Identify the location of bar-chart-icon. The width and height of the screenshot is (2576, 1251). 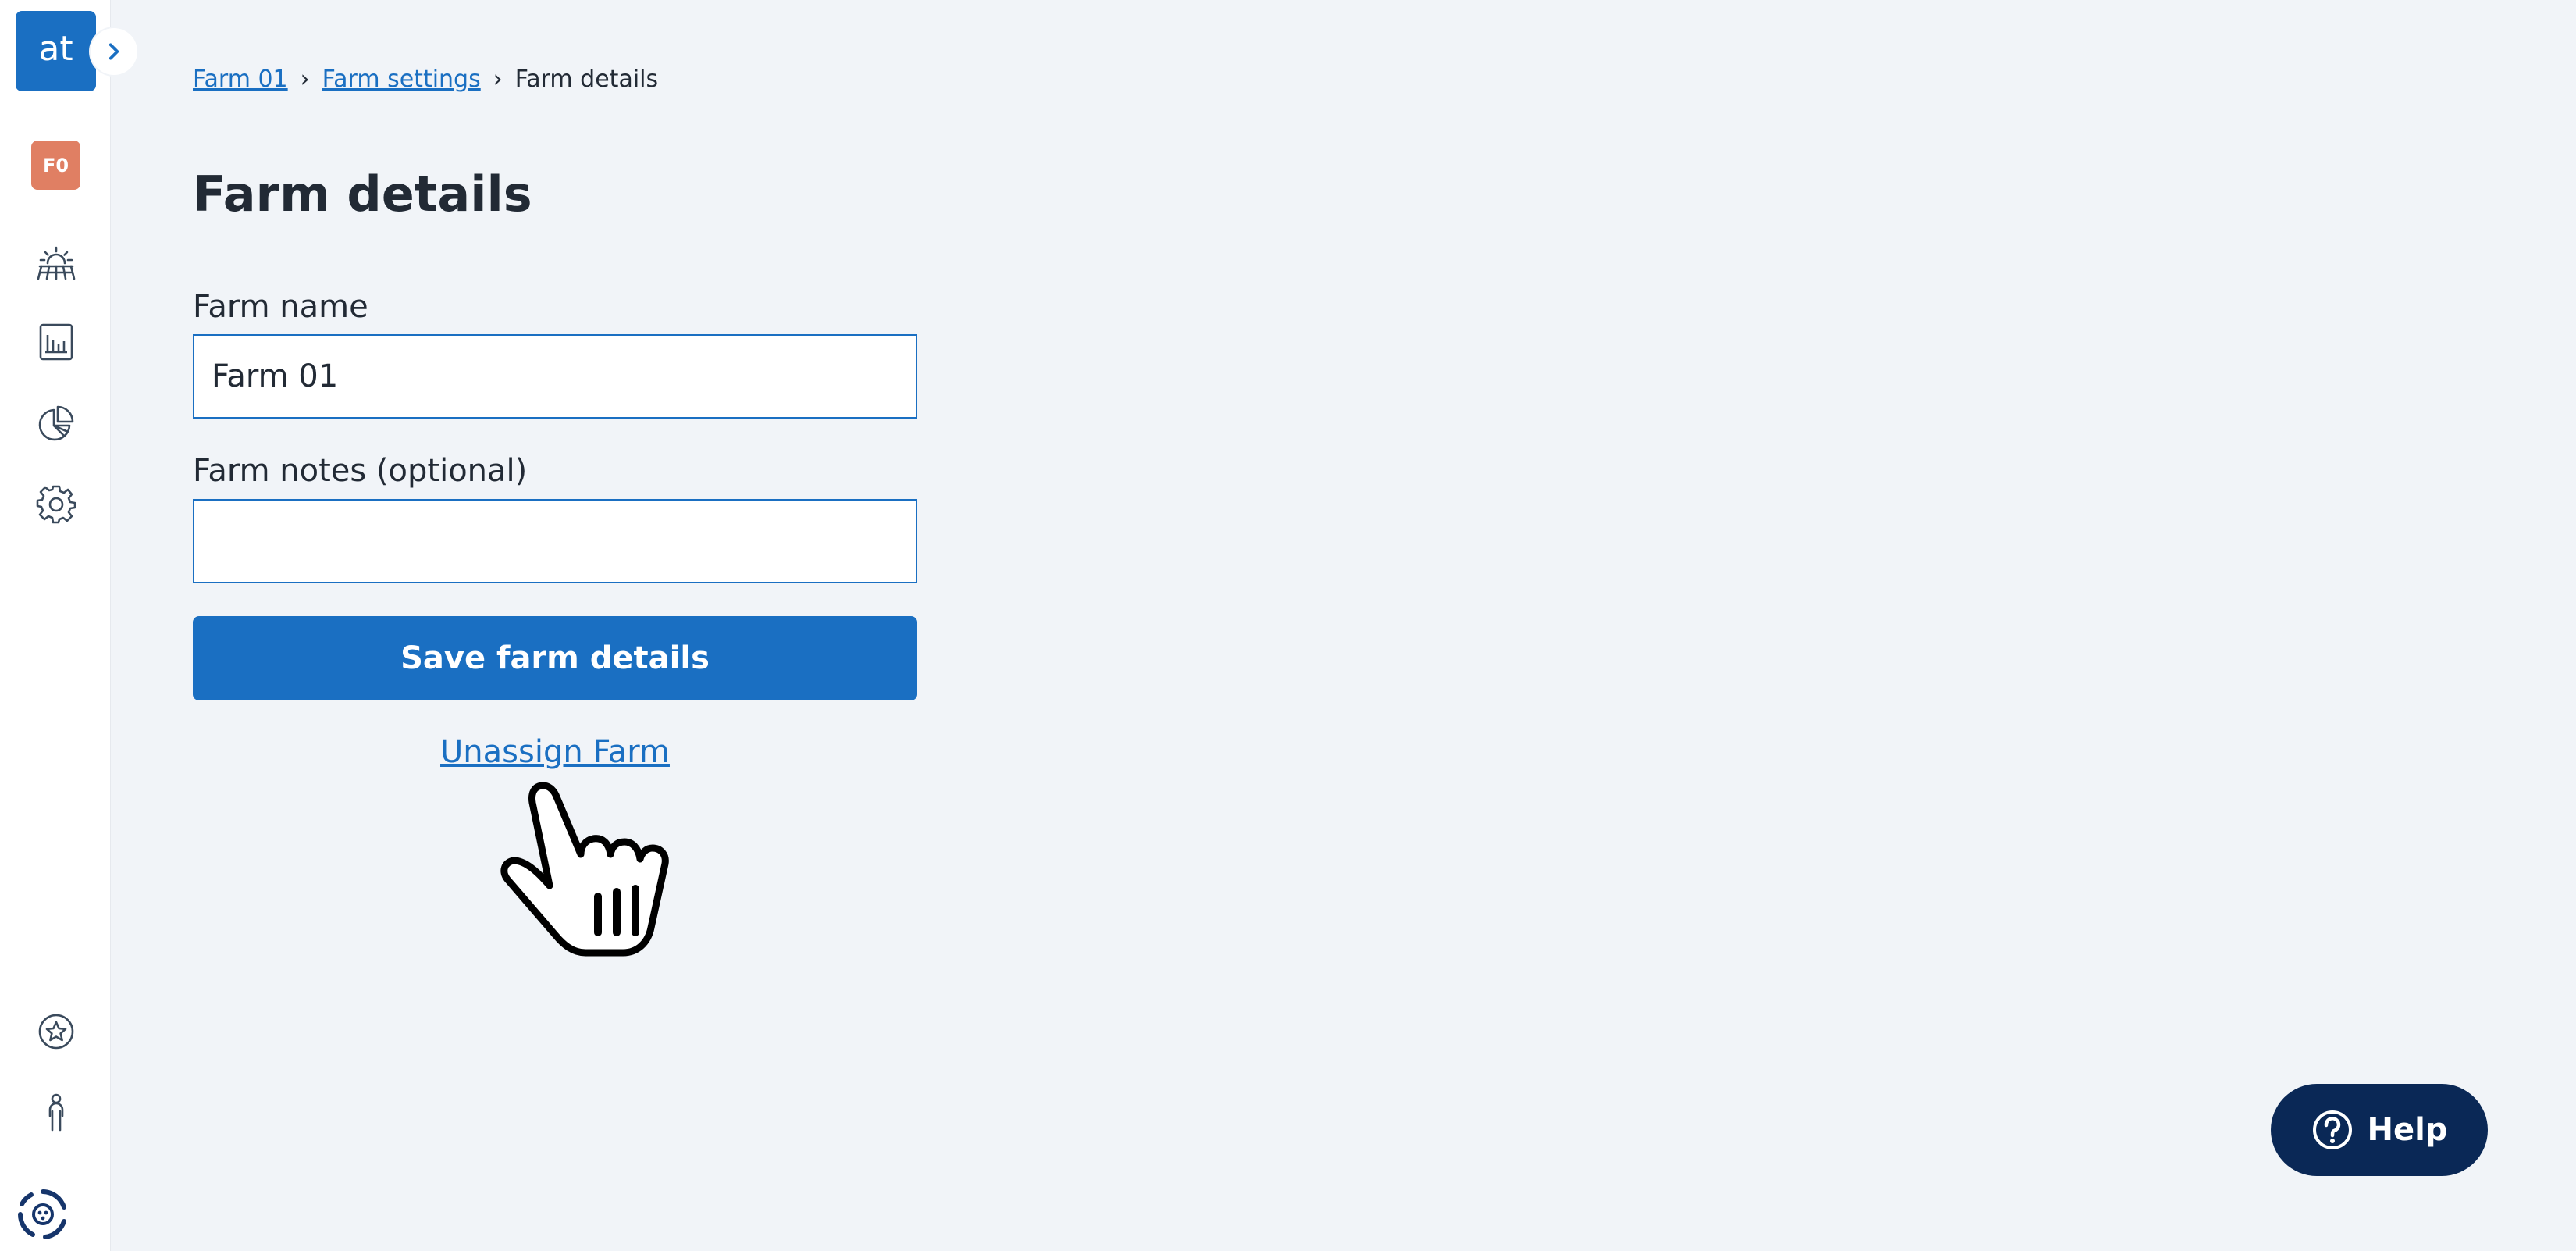
(56, 342).